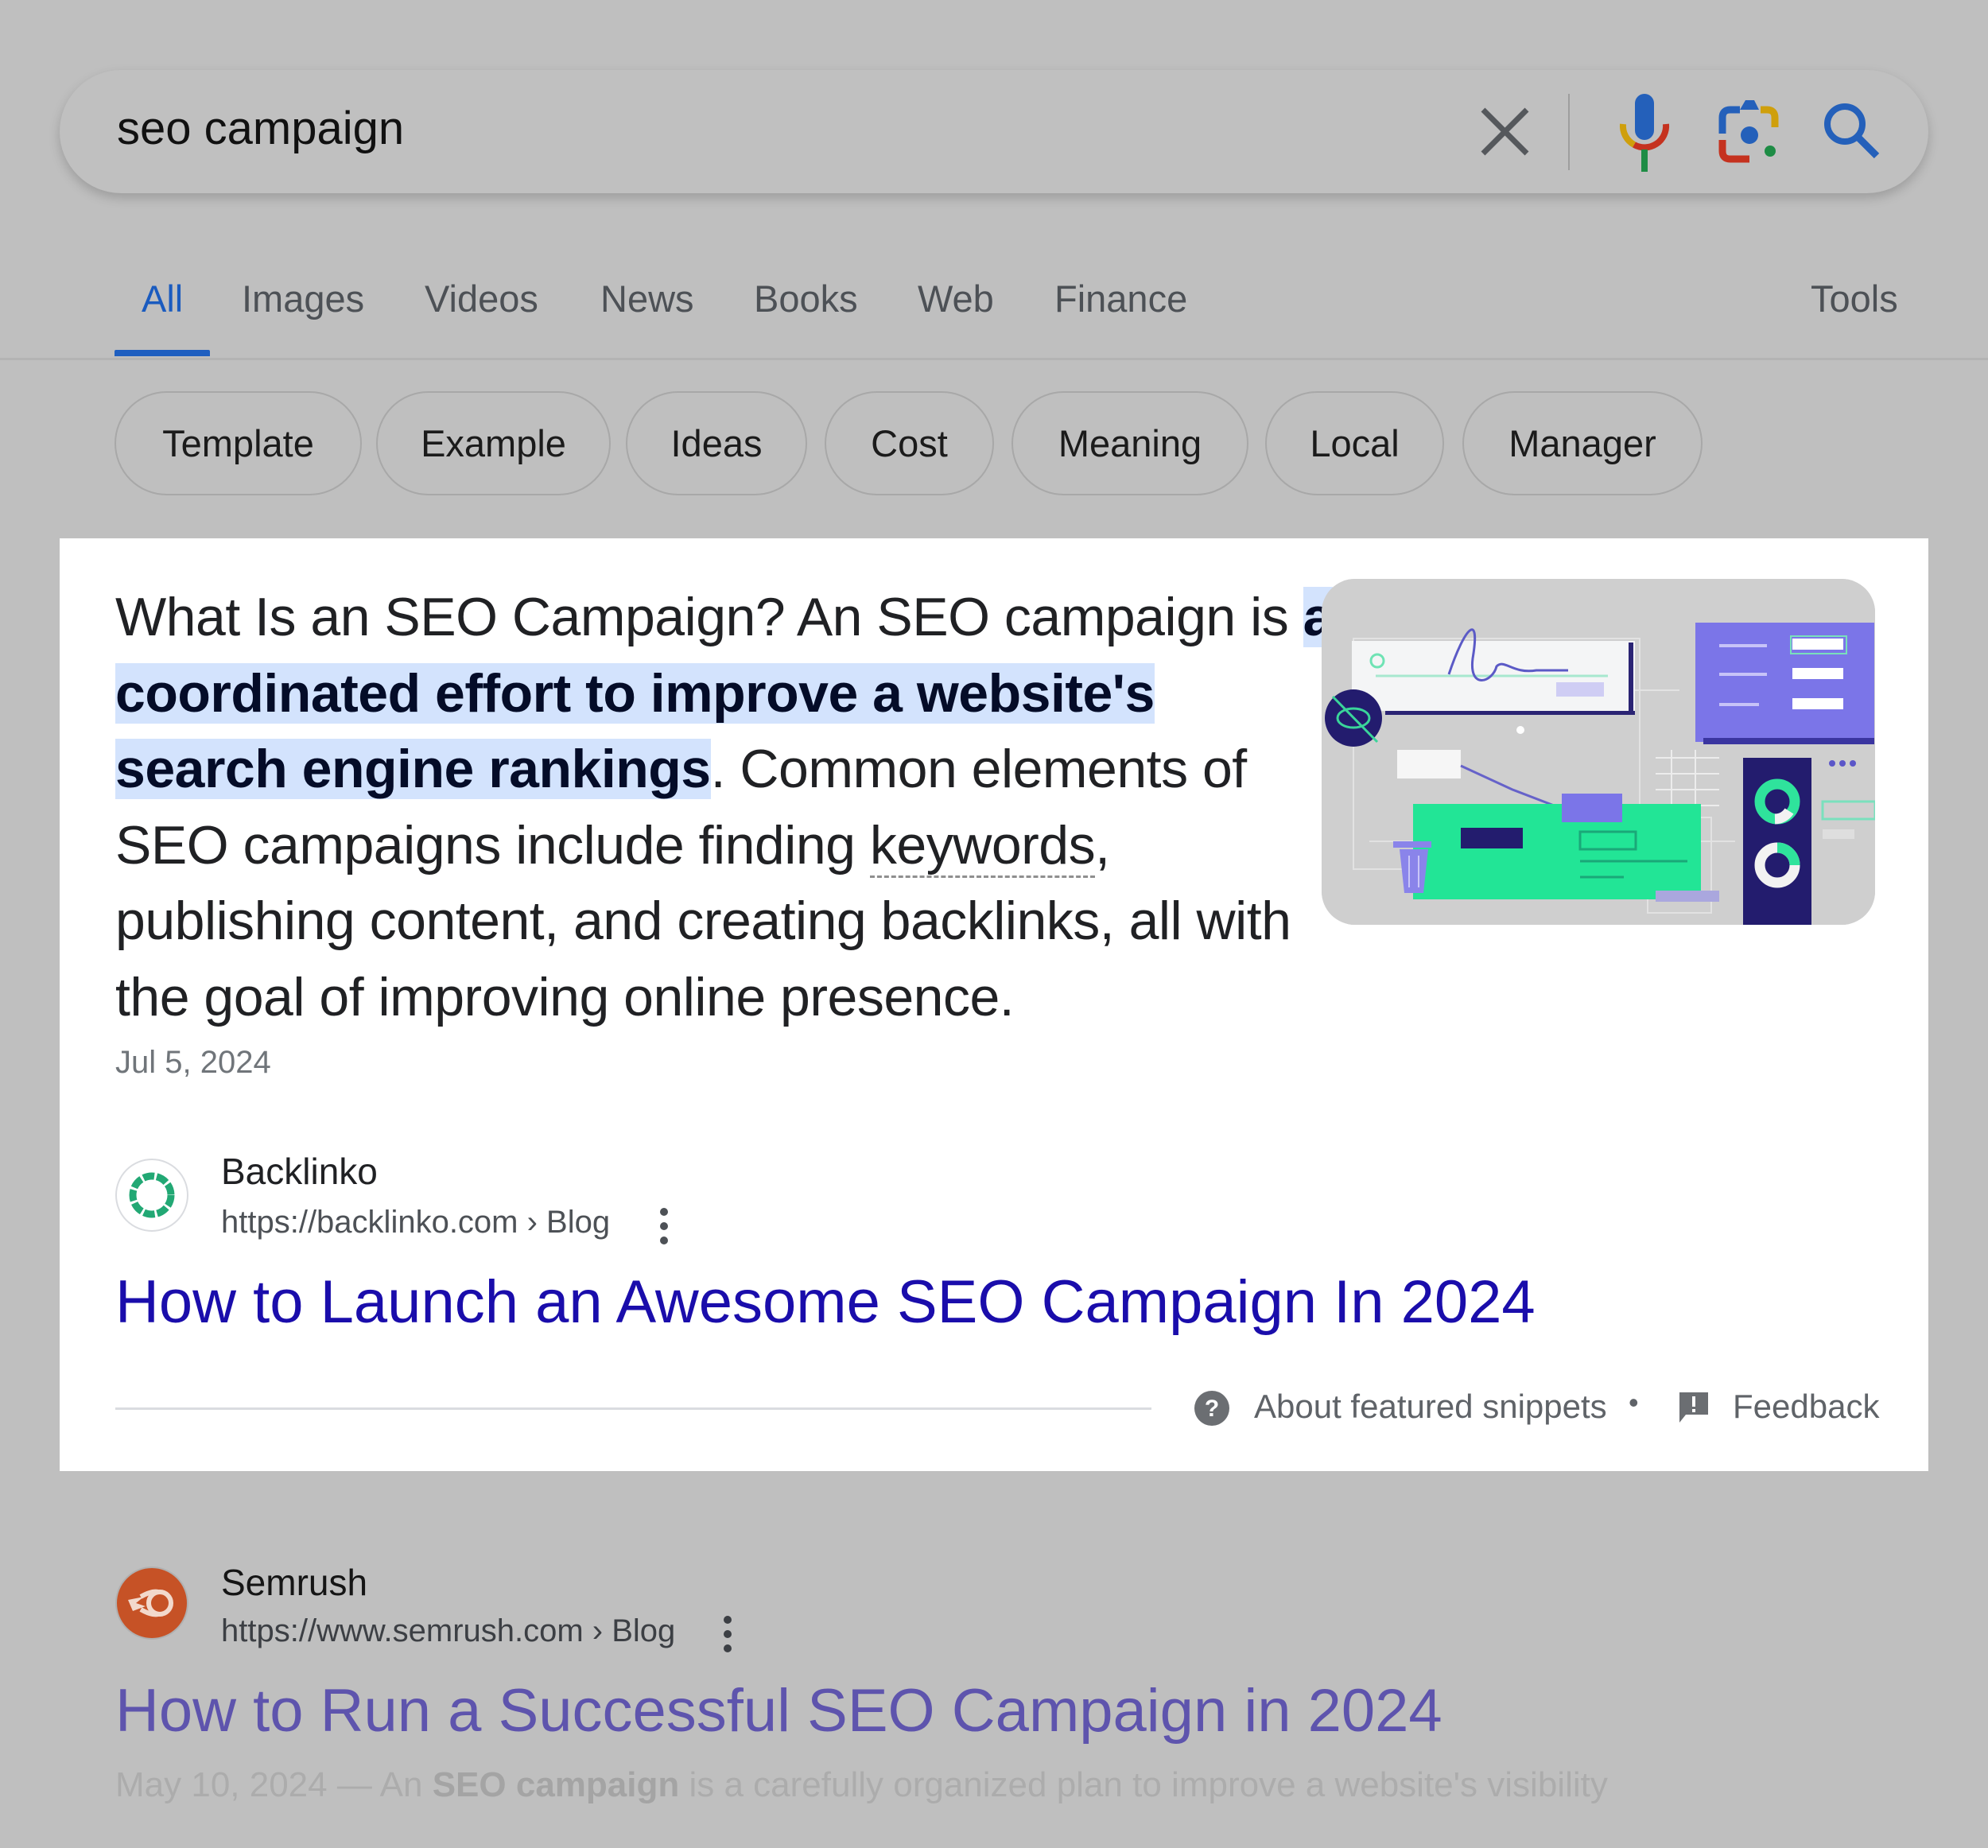 This screenshot has width=1988, height=1848. I want to click on tabs-divider, so click(994, 359).